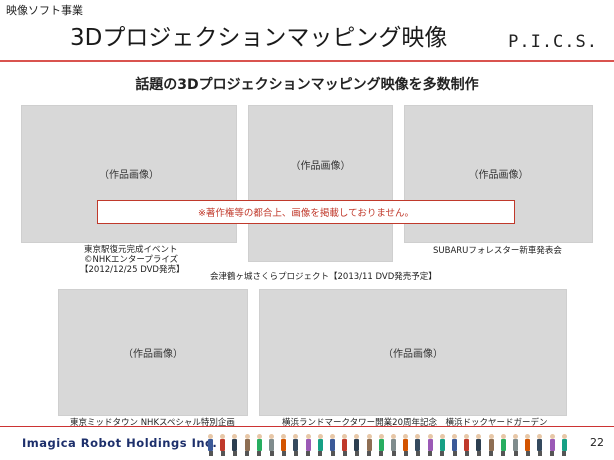 The width and height of the screenshot is (614, 460). Describe the element at coordinates (307, 61) in the screenshot. I see `header-divider` at that location.